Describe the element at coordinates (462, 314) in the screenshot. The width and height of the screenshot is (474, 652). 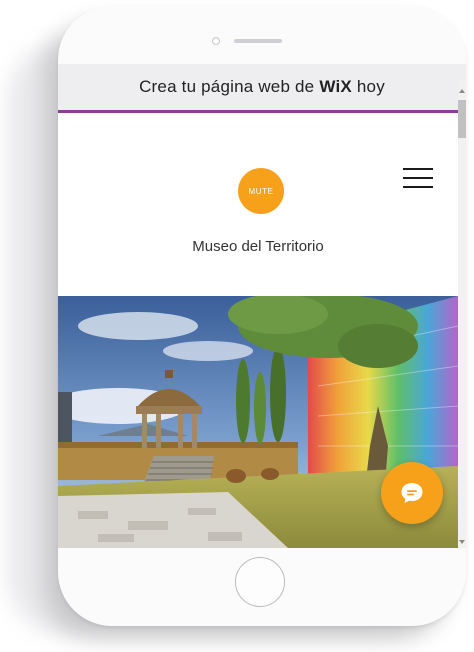
I see `scrollbar` at that location.